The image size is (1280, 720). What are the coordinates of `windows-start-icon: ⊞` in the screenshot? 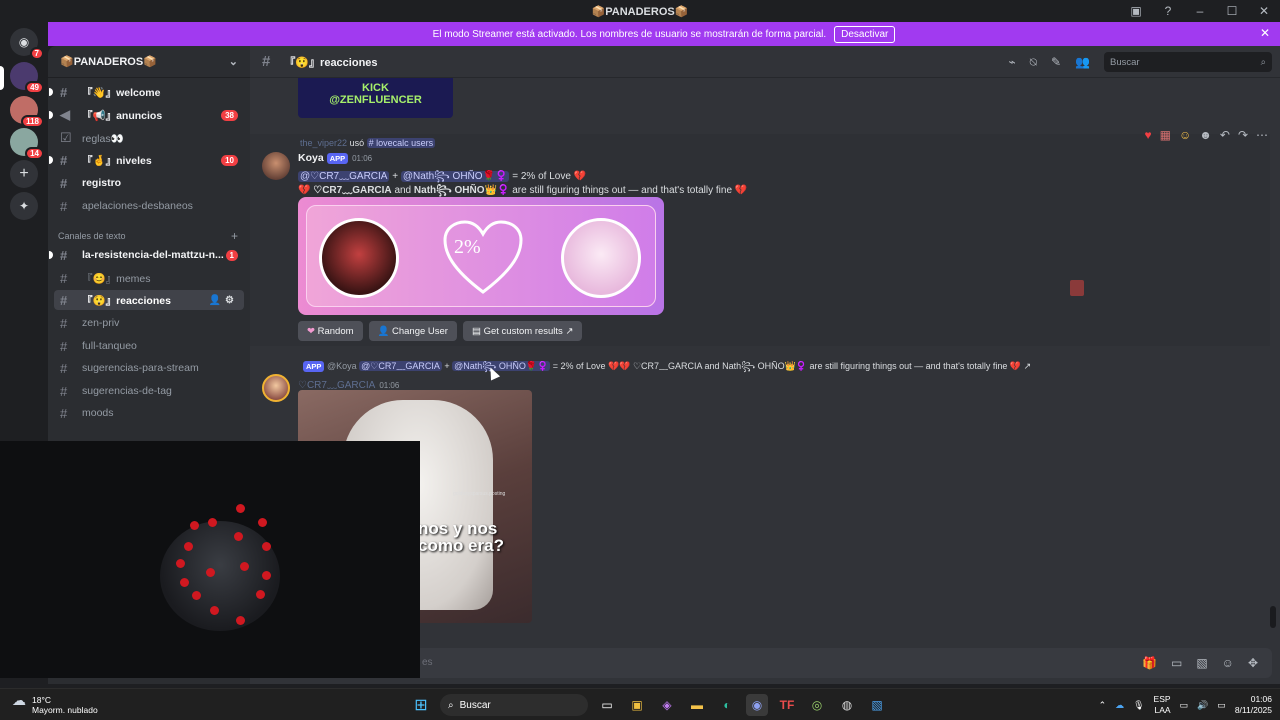 It's located at (421, 705).